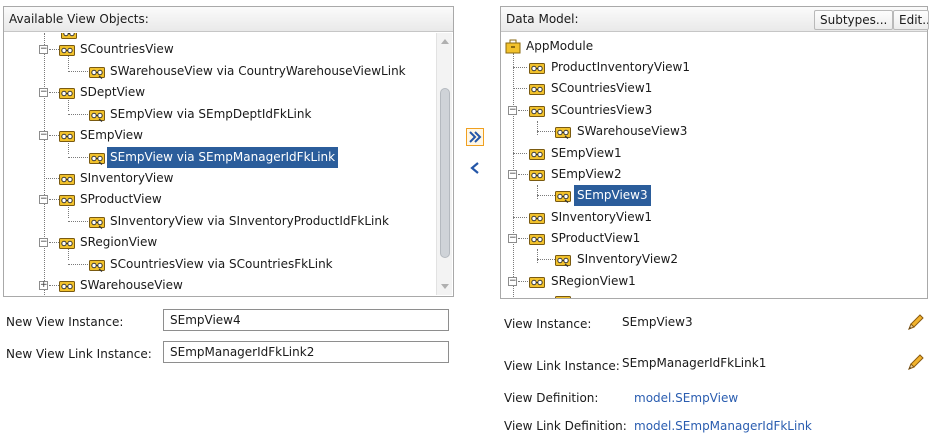 Image resolution: width=930 pixels, height=440 pixels. What do you see at coordinates (111, 135) in the screenshot?
I see `tree-node-label: SEmpView` at bounding box center [111, 135].